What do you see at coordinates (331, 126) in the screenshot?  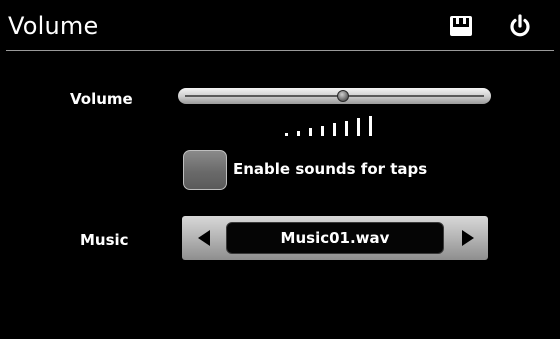 I see `volume-level-indicator` at bounding box center [331, 126].